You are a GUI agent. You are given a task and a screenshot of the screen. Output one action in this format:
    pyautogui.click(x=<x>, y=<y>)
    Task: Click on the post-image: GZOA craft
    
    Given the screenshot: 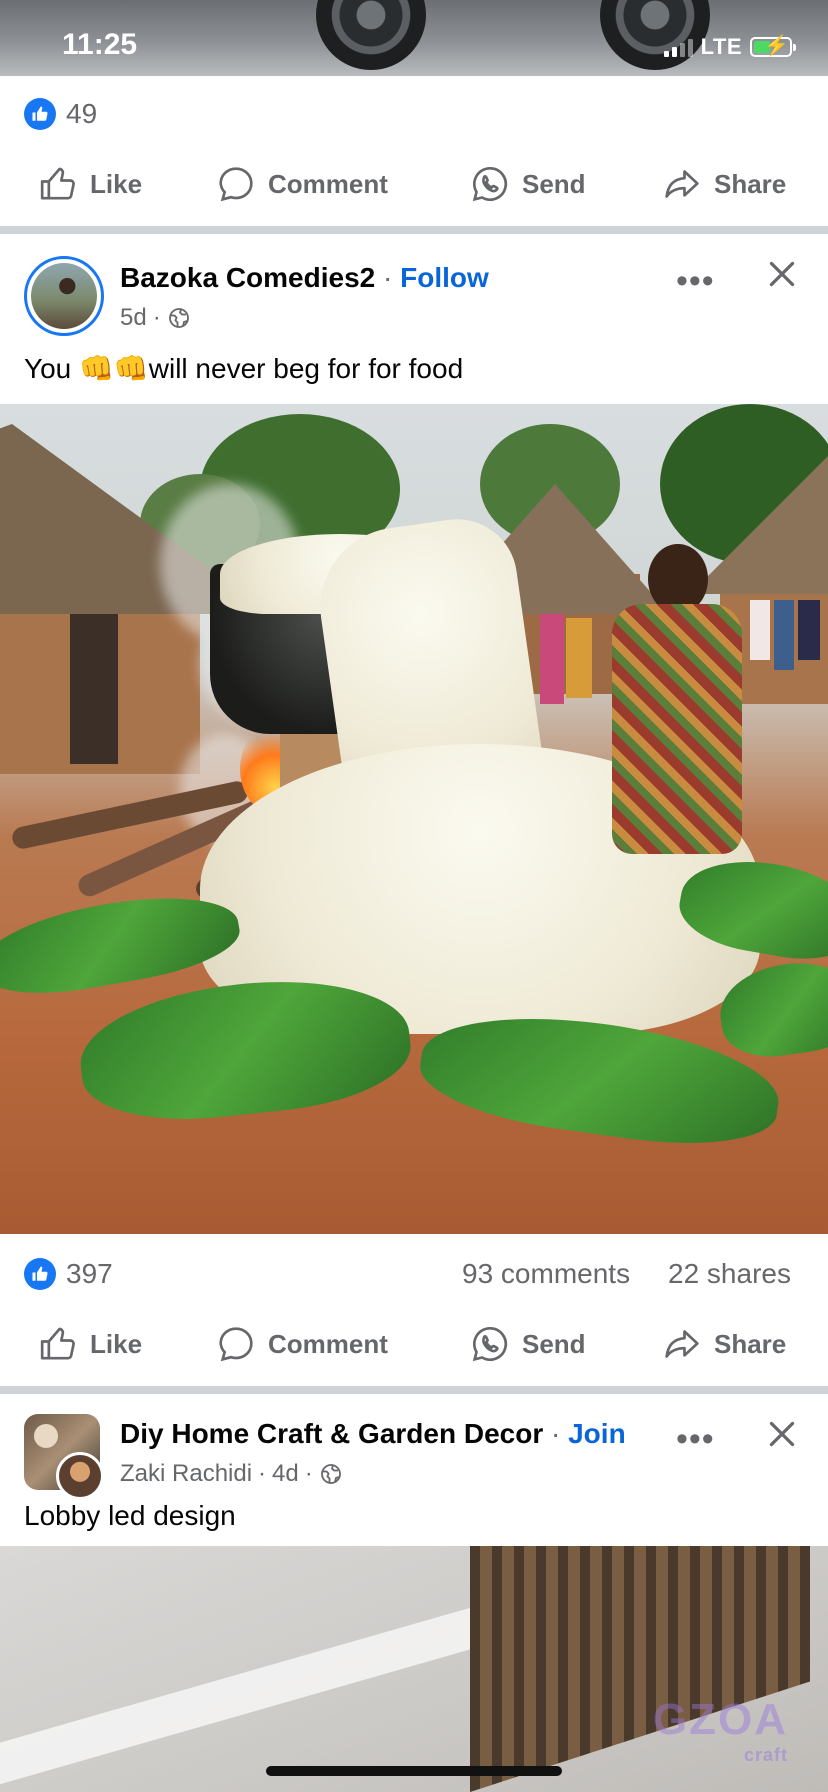 What is the action you would take?
    pyautogui.click(x=414, y=1669)
    